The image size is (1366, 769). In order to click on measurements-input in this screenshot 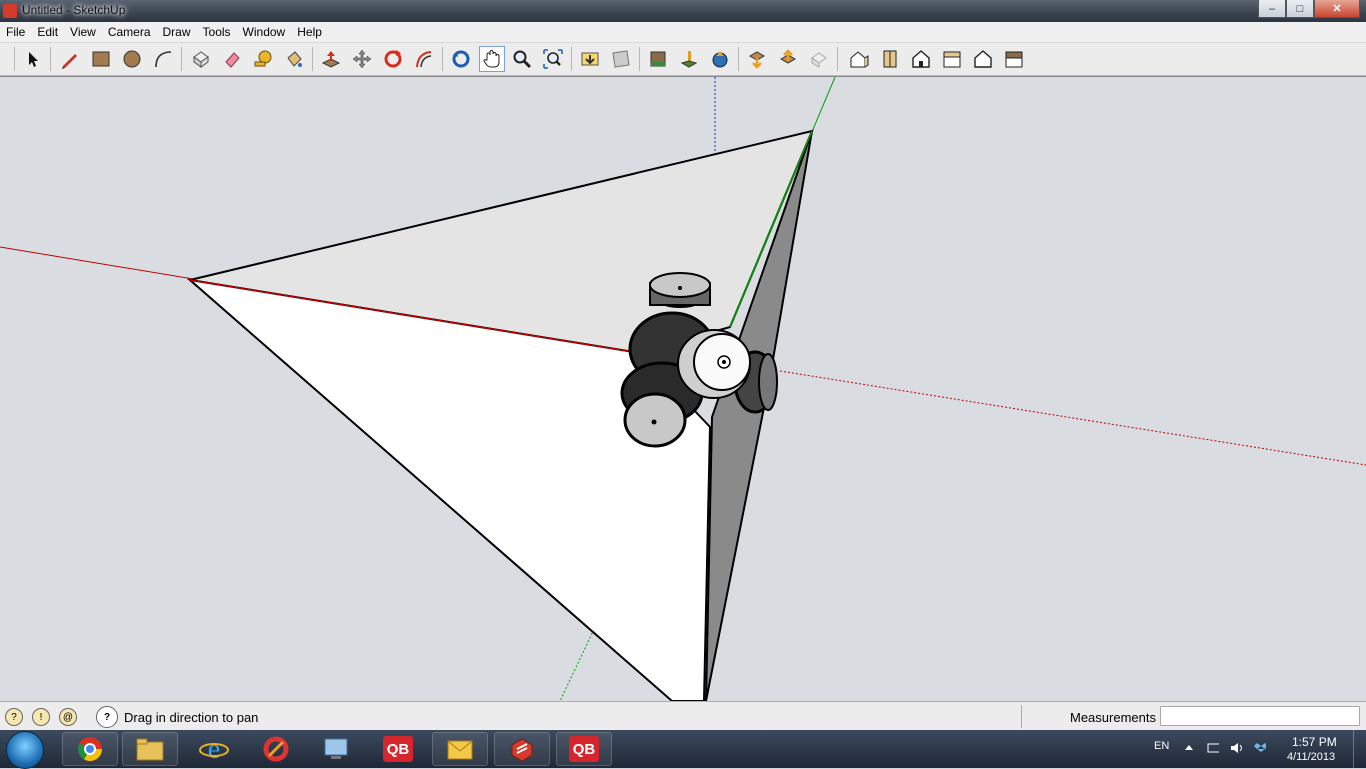, I will do `click(1260, 716)`.